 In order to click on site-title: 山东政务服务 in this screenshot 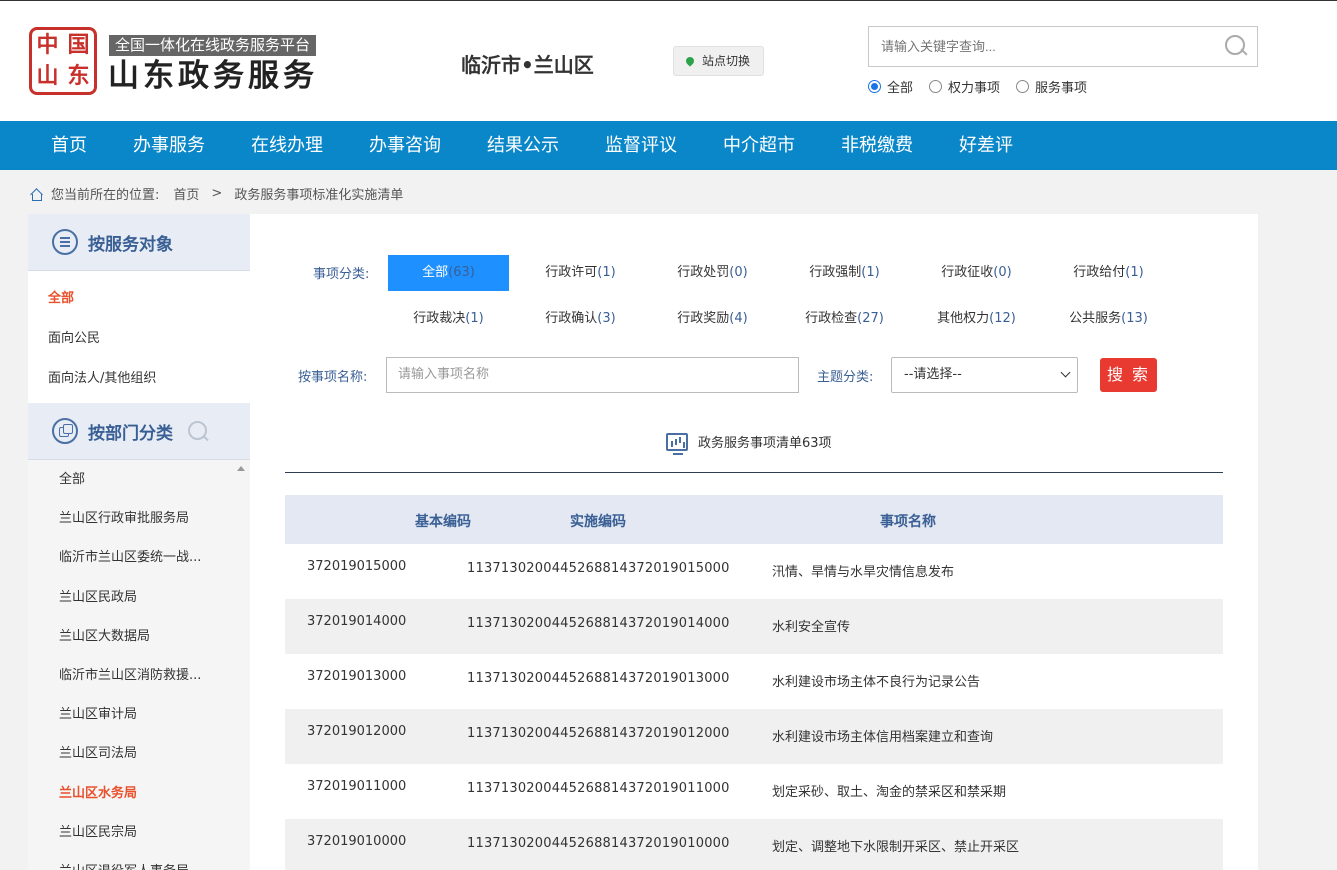, I will do `click(213, 76)`.